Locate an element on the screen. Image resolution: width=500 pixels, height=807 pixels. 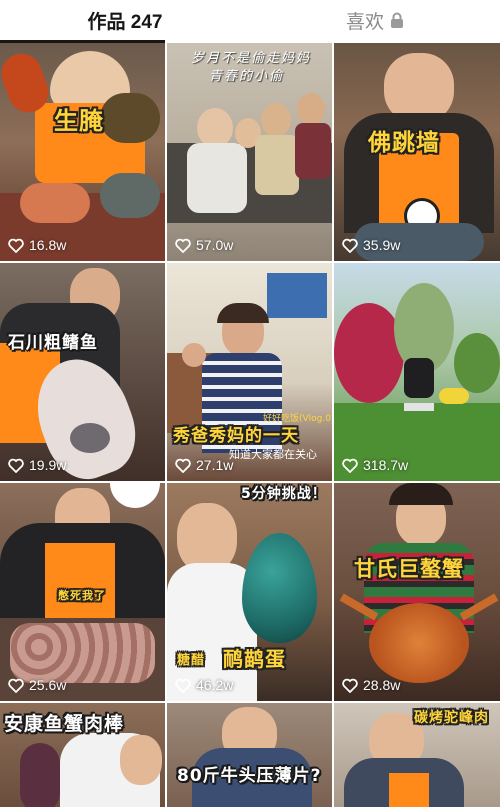
like-count-value: 25.6w is located at coordinates (48, 685).